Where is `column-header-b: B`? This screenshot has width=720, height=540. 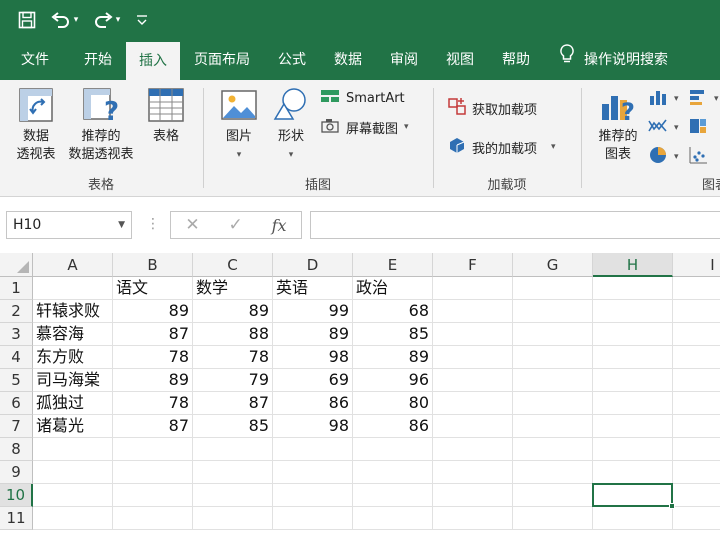
column-header-b: B is located at coordinates (153, 265).